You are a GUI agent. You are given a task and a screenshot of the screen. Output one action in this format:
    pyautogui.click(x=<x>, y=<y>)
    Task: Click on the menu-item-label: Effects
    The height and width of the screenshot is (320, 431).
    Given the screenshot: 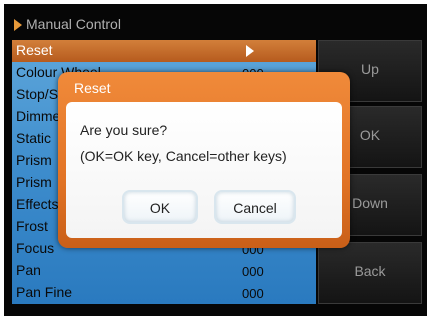 What is the action you would take?
    pyautogui.click(x=37, y=204)
    